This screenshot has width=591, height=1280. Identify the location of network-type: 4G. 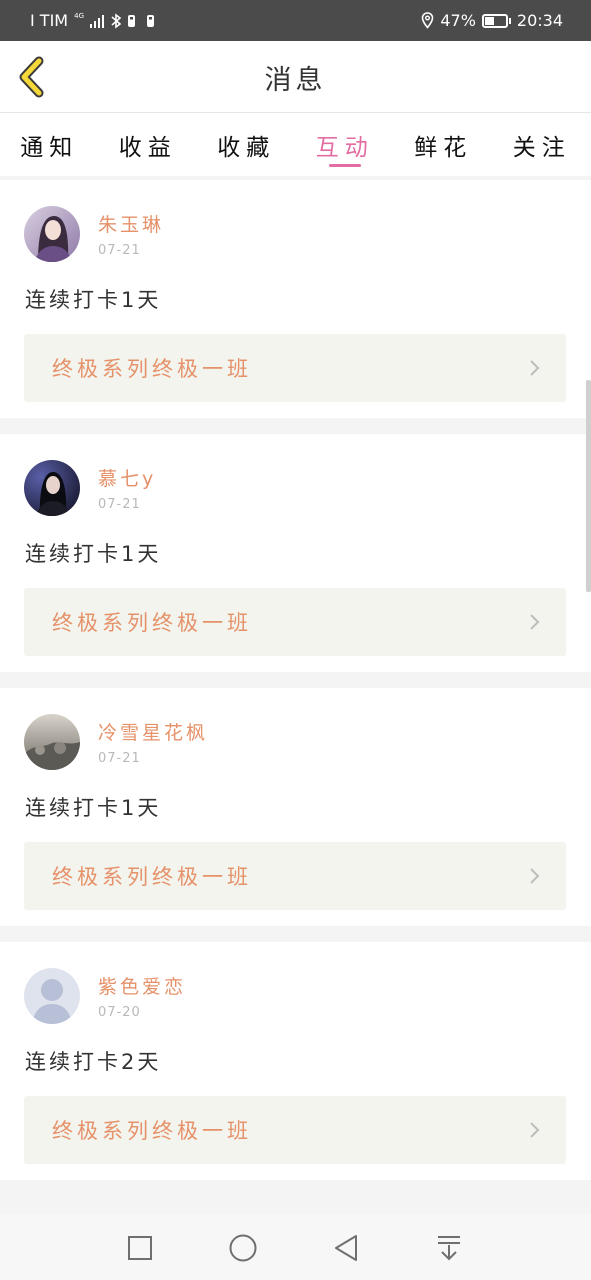
(79, 16).